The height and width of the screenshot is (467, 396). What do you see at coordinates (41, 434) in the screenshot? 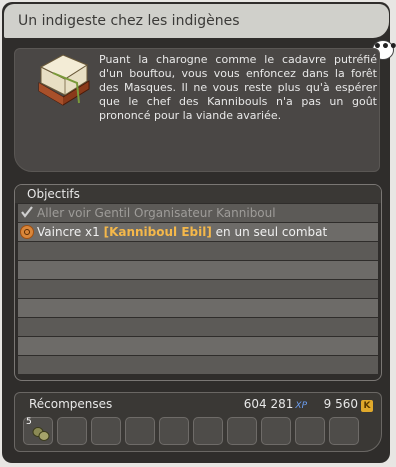
I see `seed-item-icon` at bounding box center [41, 434].